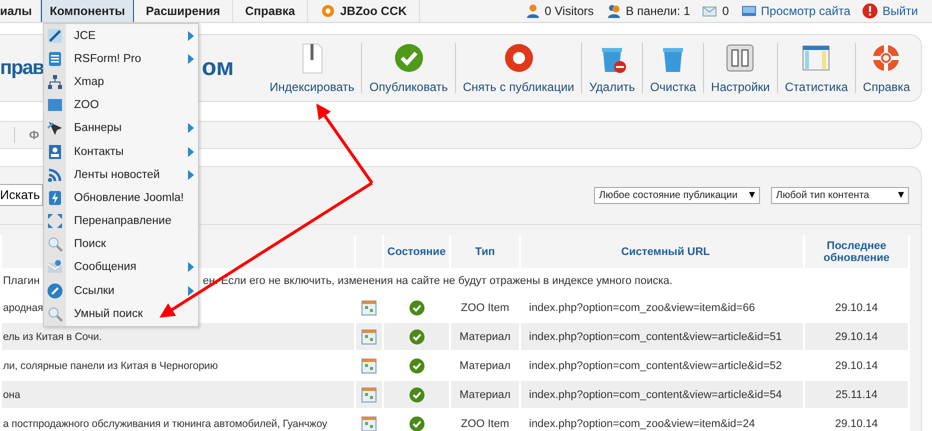 The image size is (932, 431). I want to click on menu-item: Обновление Joomla!, so click(121, 198).